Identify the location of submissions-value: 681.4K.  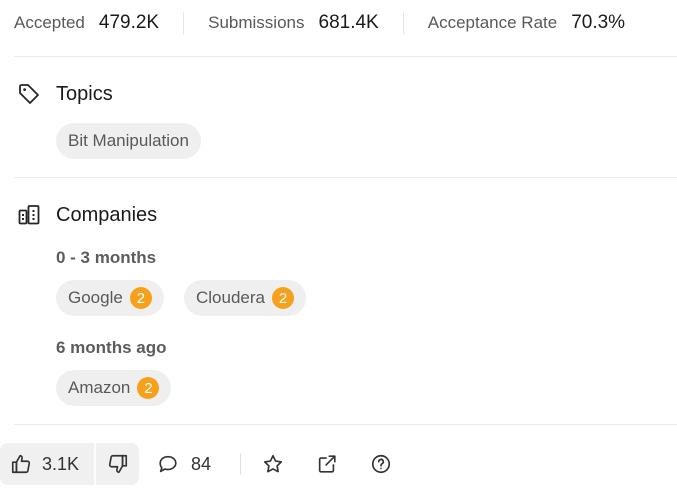
(348, 22).